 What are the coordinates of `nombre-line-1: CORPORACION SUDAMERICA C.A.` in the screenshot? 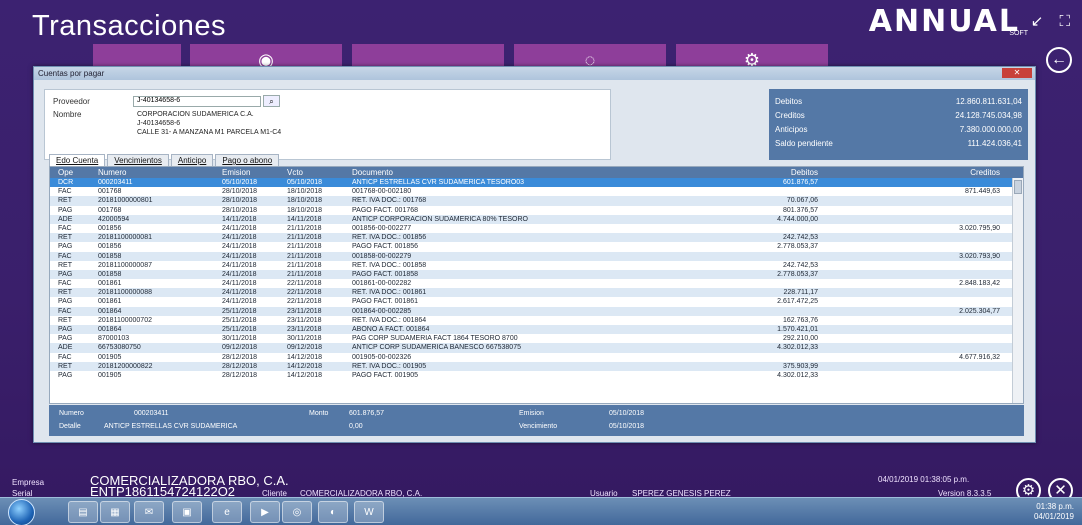 It's located at (195, 114).